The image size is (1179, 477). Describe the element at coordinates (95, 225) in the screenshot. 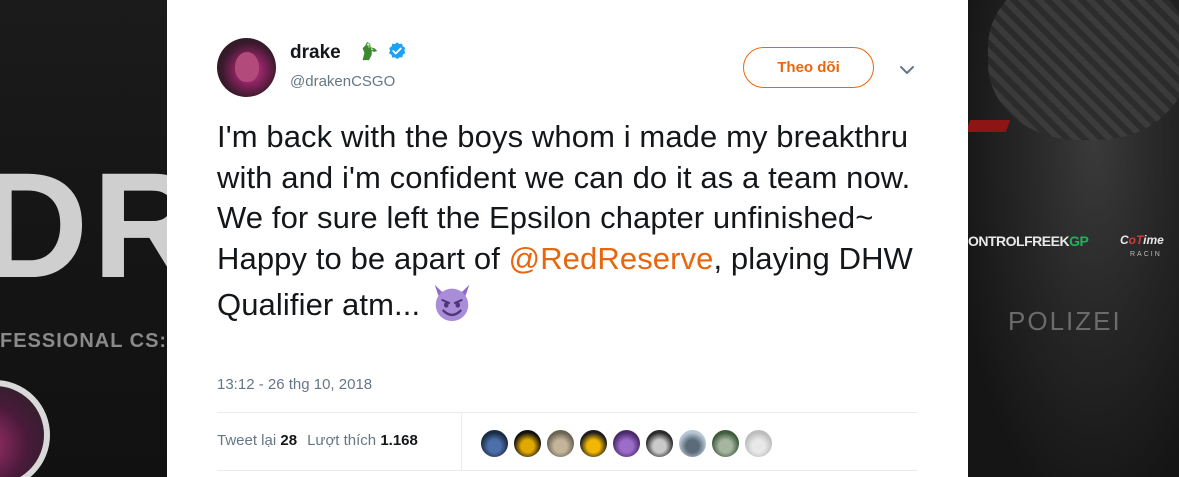

I see `background-logo-text: DR` at that location.